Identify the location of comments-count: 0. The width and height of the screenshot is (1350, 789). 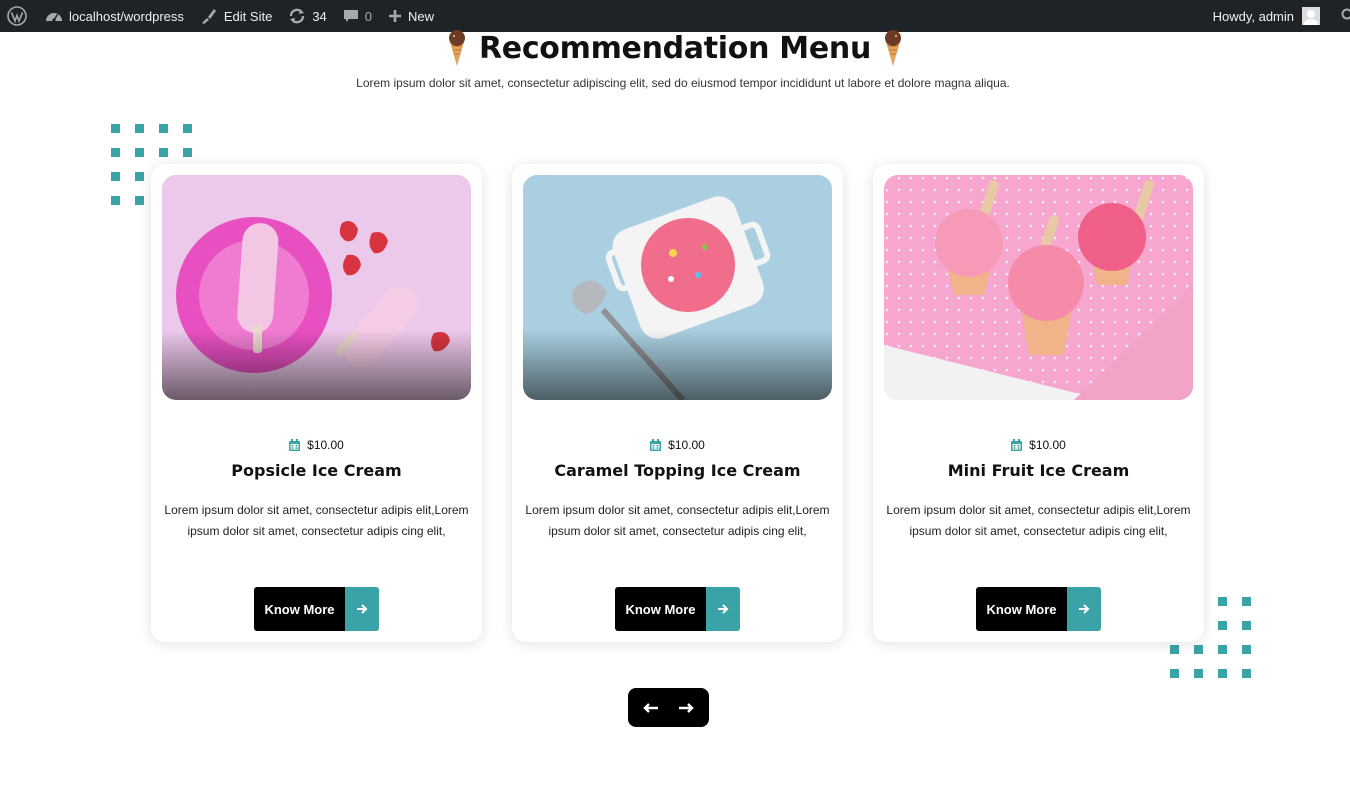
(368, 16).